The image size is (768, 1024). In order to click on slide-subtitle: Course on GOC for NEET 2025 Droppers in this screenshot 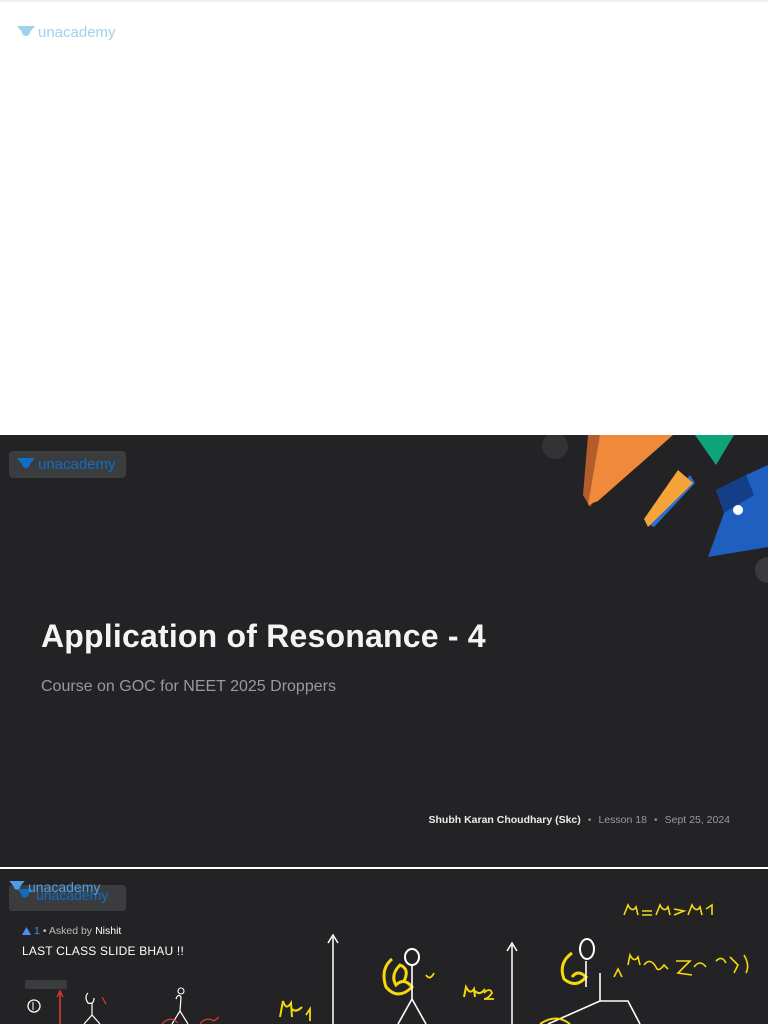, I will do `click(188, 686)`.